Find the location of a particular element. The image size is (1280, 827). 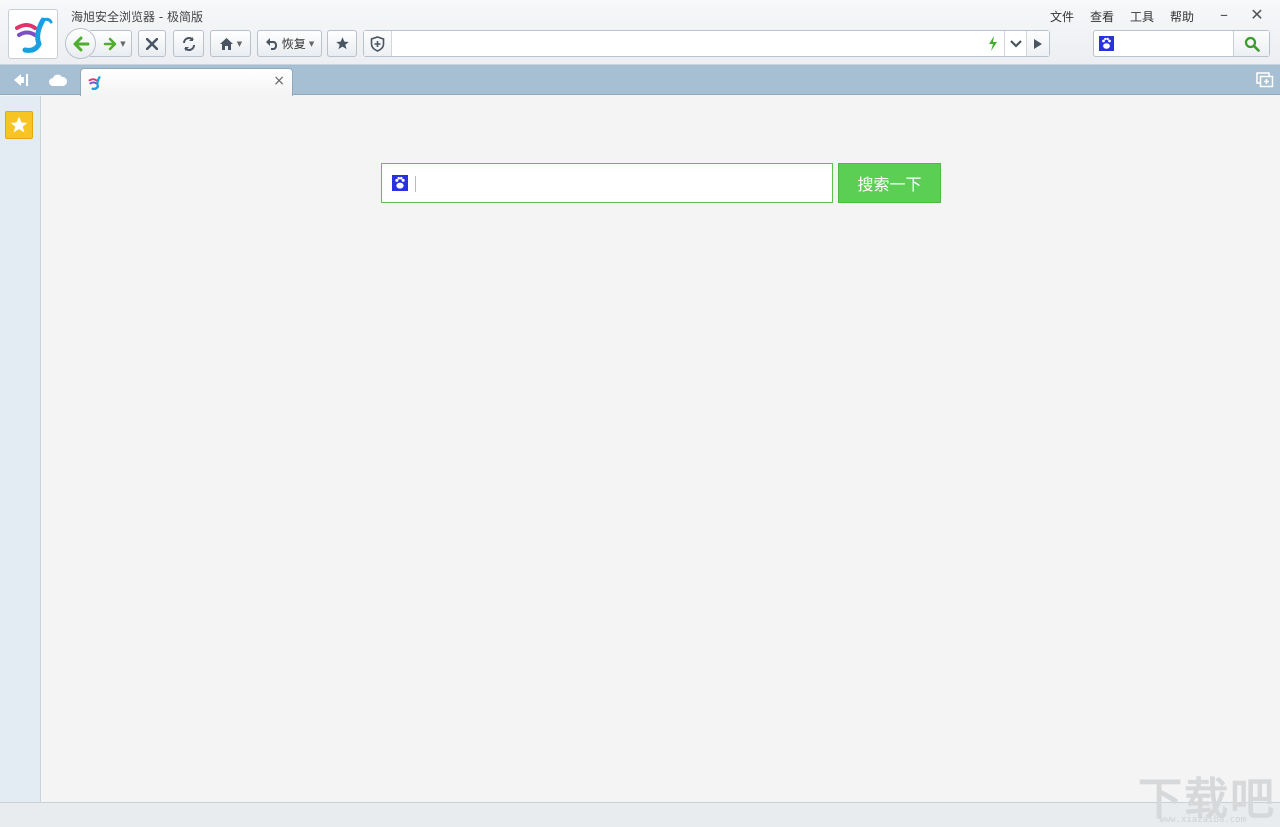

cloud-sync-button is located at coordinates (58, 80).